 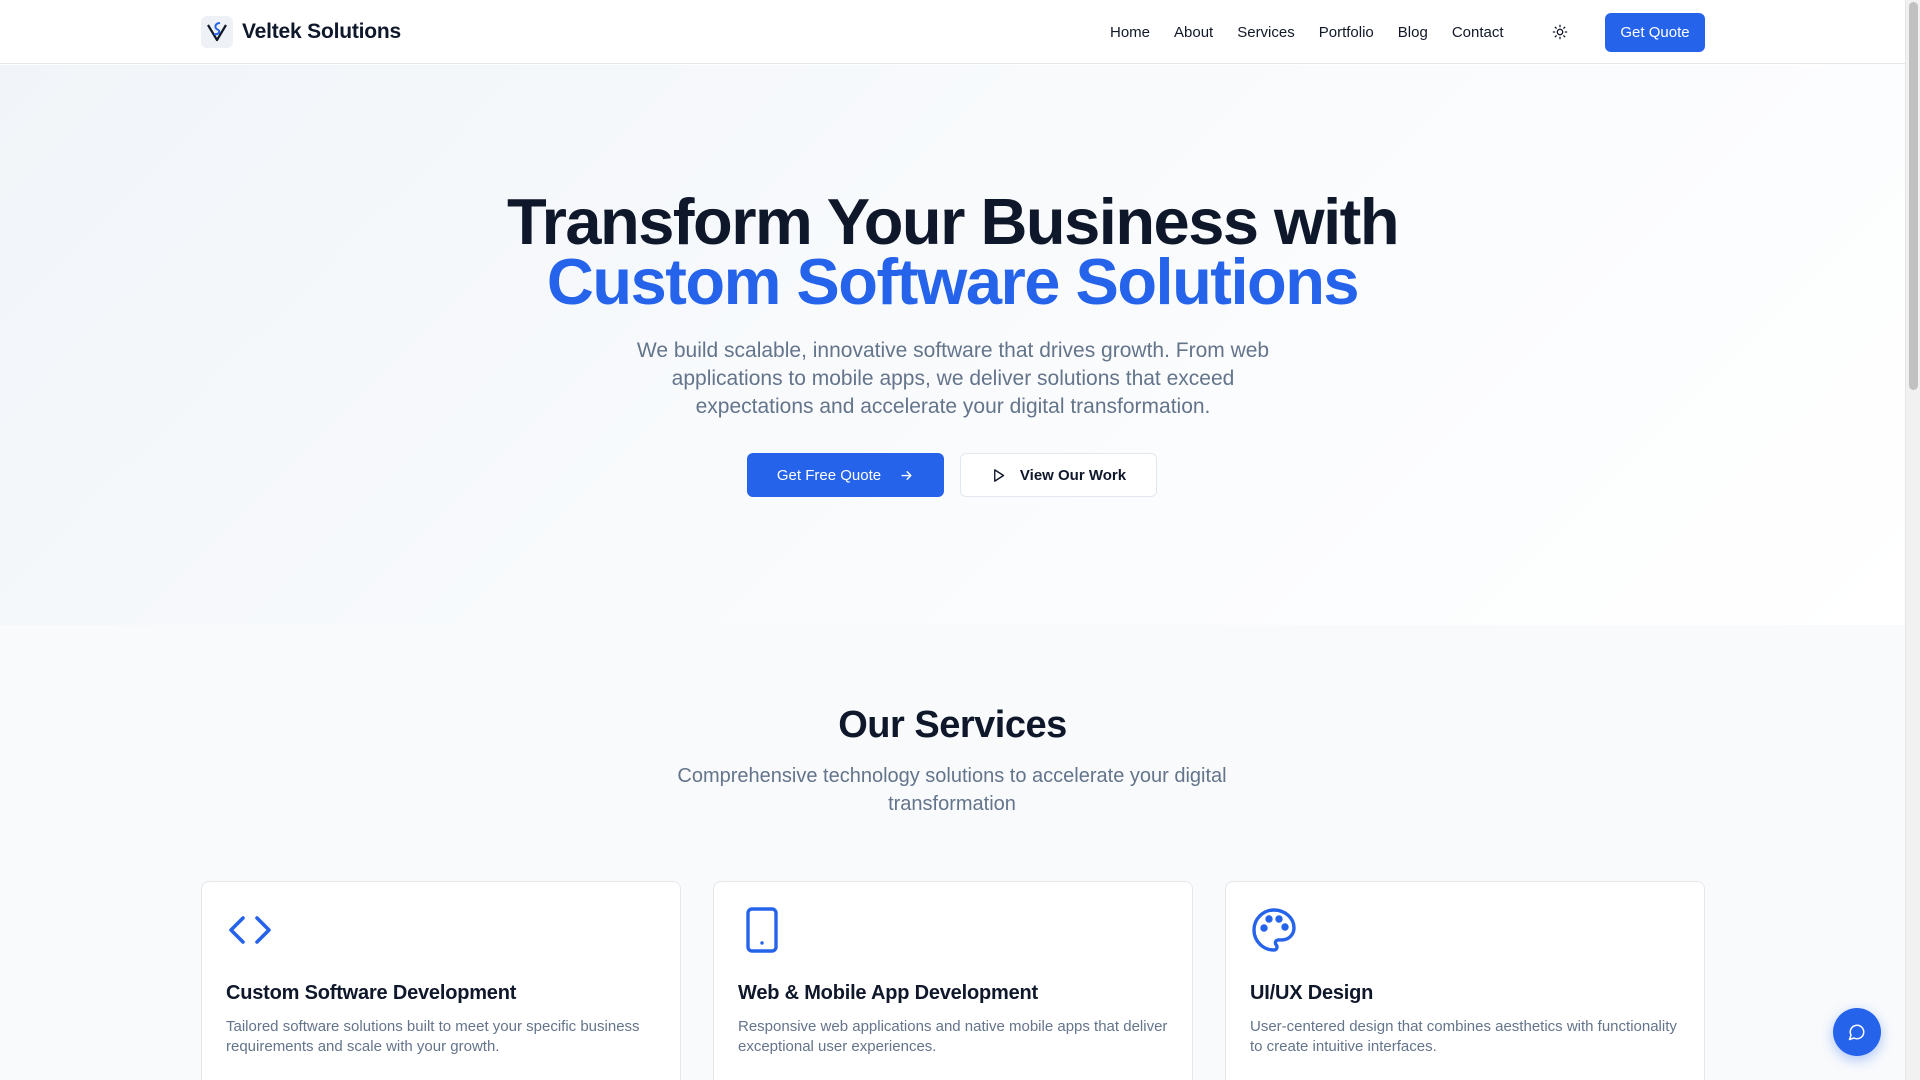 I want to click on hero-actions: Get Free Quote View Our Work, so click(x=952, y=475).